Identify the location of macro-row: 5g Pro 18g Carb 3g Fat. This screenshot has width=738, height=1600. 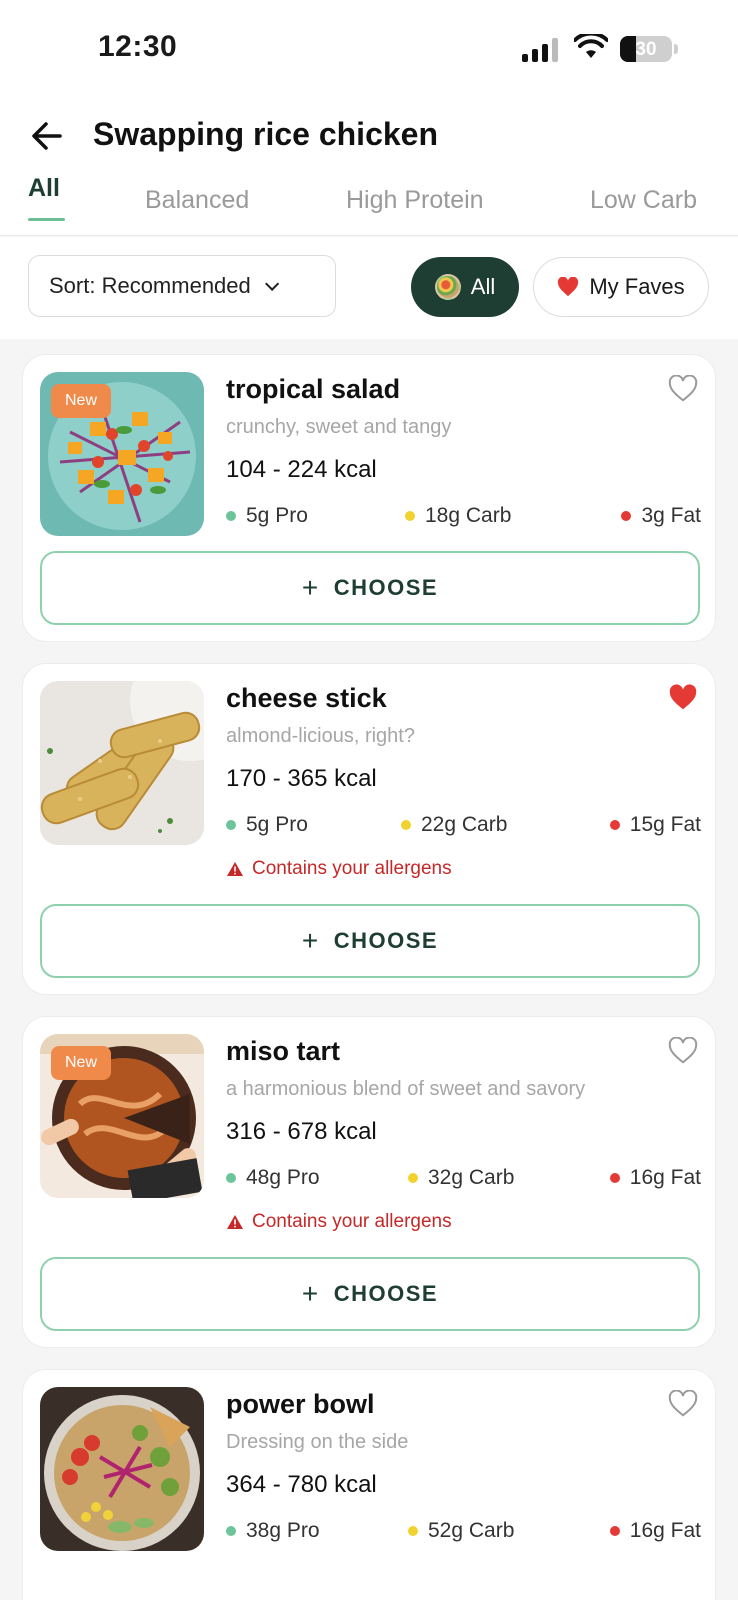
(463, 519).